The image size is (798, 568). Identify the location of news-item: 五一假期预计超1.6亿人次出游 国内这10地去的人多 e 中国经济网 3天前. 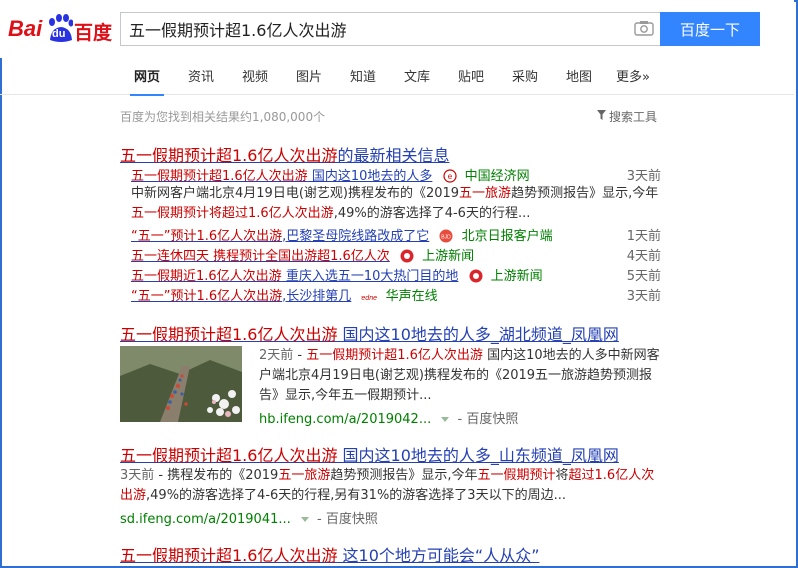
(396, 174).